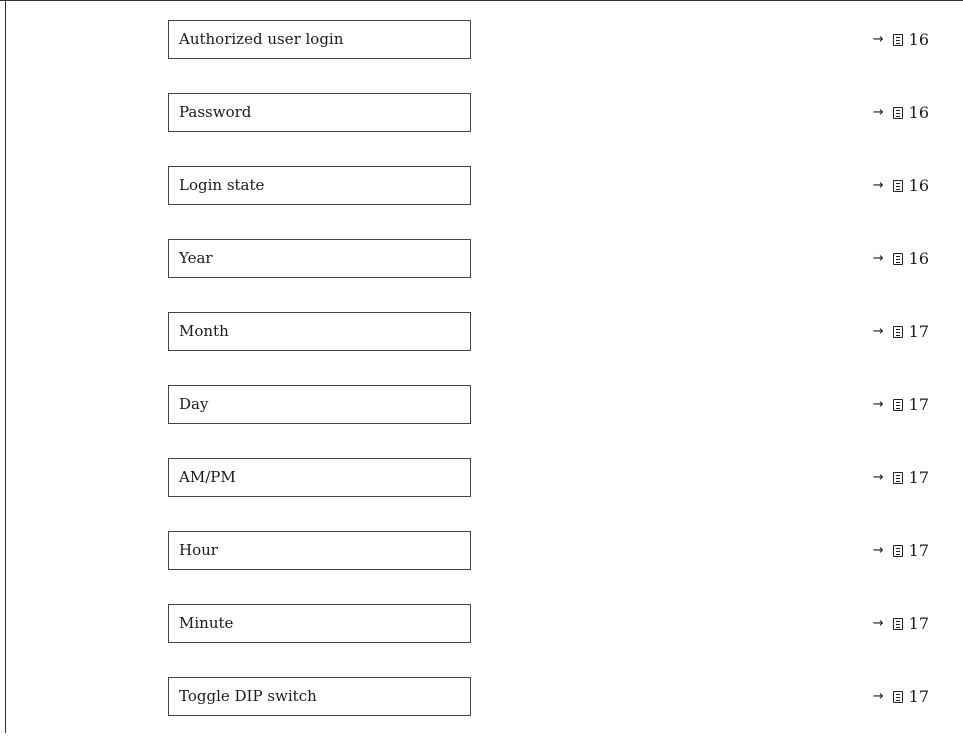 Image resolution: width=963 pixels, height=750 pixels. I want to click on parameter-row: Login state → 16, so click(481, 202).